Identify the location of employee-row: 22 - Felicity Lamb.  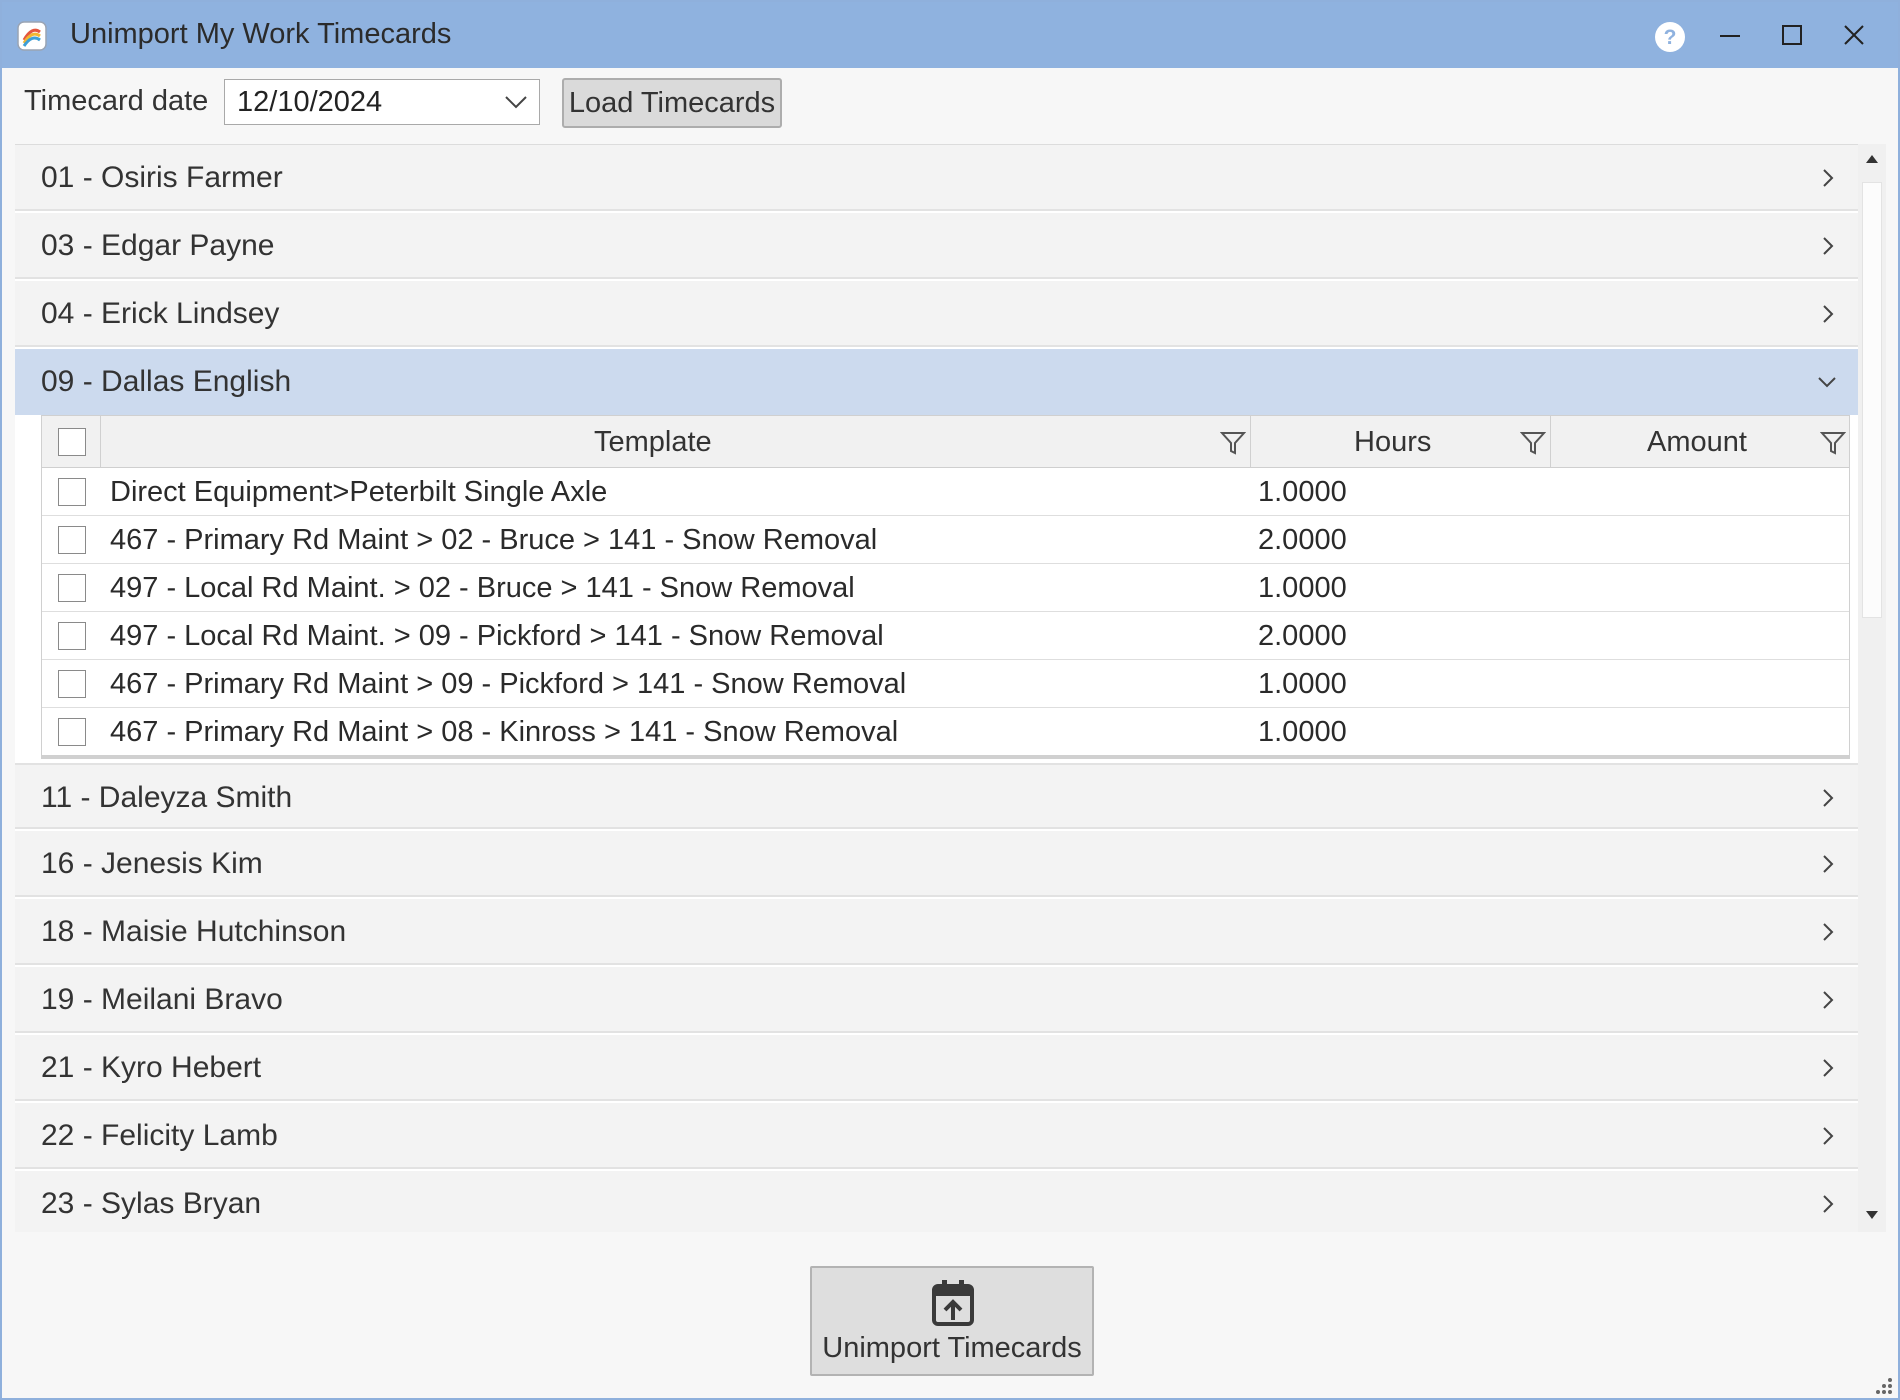
(936, 1136).